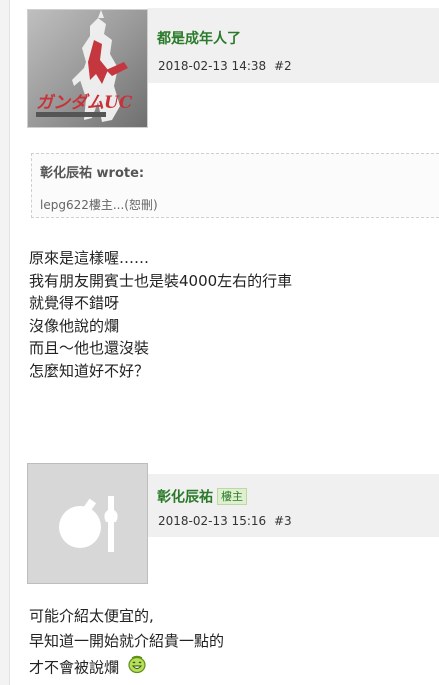 The width and height of the screenshot is (439, 685). I want to click on post-meta: 2018-02-13 15:16 #3, so click(225, 521).